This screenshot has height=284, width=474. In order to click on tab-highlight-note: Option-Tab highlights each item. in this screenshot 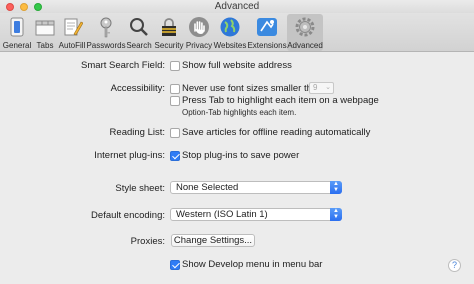, I will do `click(239, 112)`.